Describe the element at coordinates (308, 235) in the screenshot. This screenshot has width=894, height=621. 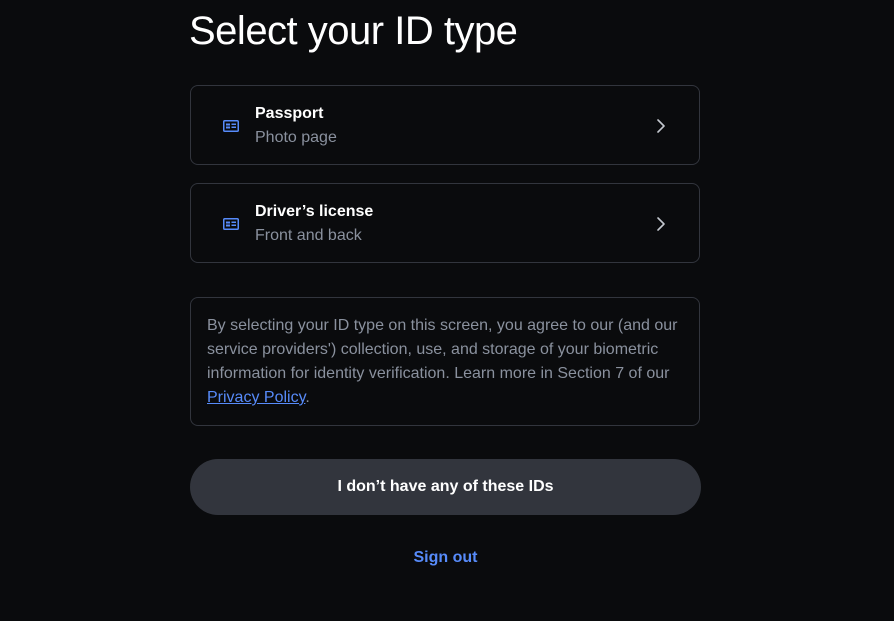
I see `drivers-license-sublabel: Front and back` at that location.